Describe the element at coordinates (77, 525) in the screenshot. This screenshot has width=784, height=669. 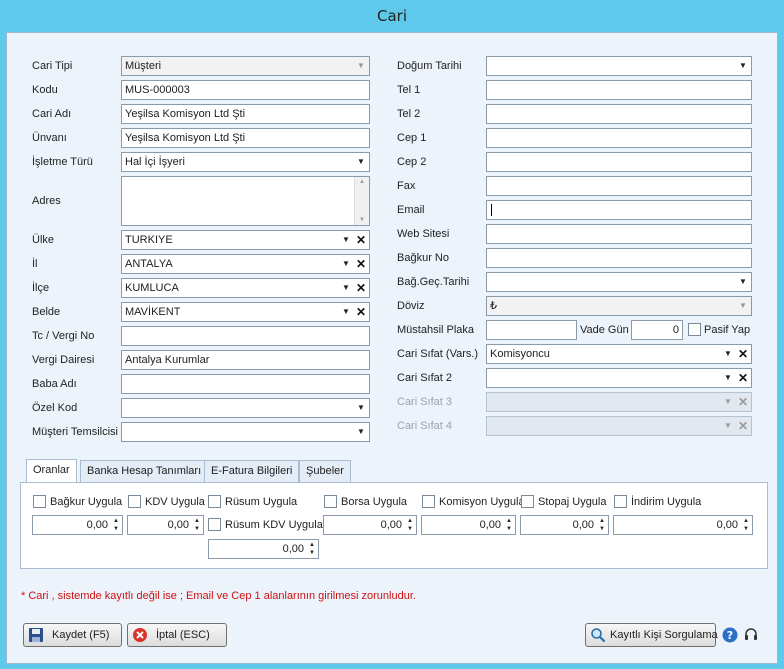
I see `bagkur-spin: 0,00 ▲ ▼` at that location.